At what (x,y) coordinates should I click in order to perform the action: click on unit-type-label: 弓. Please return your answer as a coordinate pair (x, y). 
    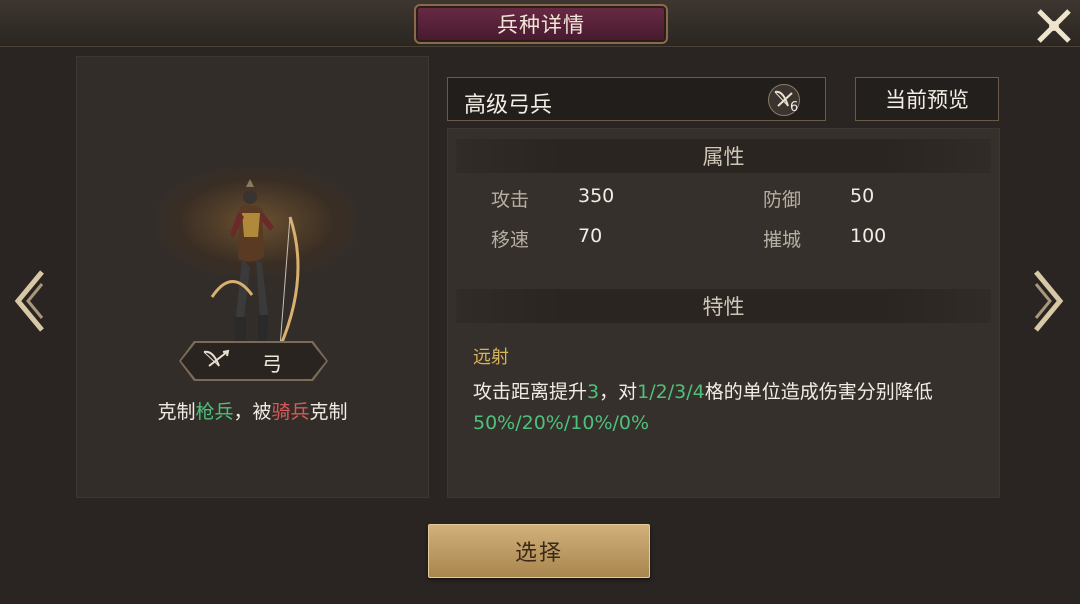
    Looking at the image, I should click on (272, 364).